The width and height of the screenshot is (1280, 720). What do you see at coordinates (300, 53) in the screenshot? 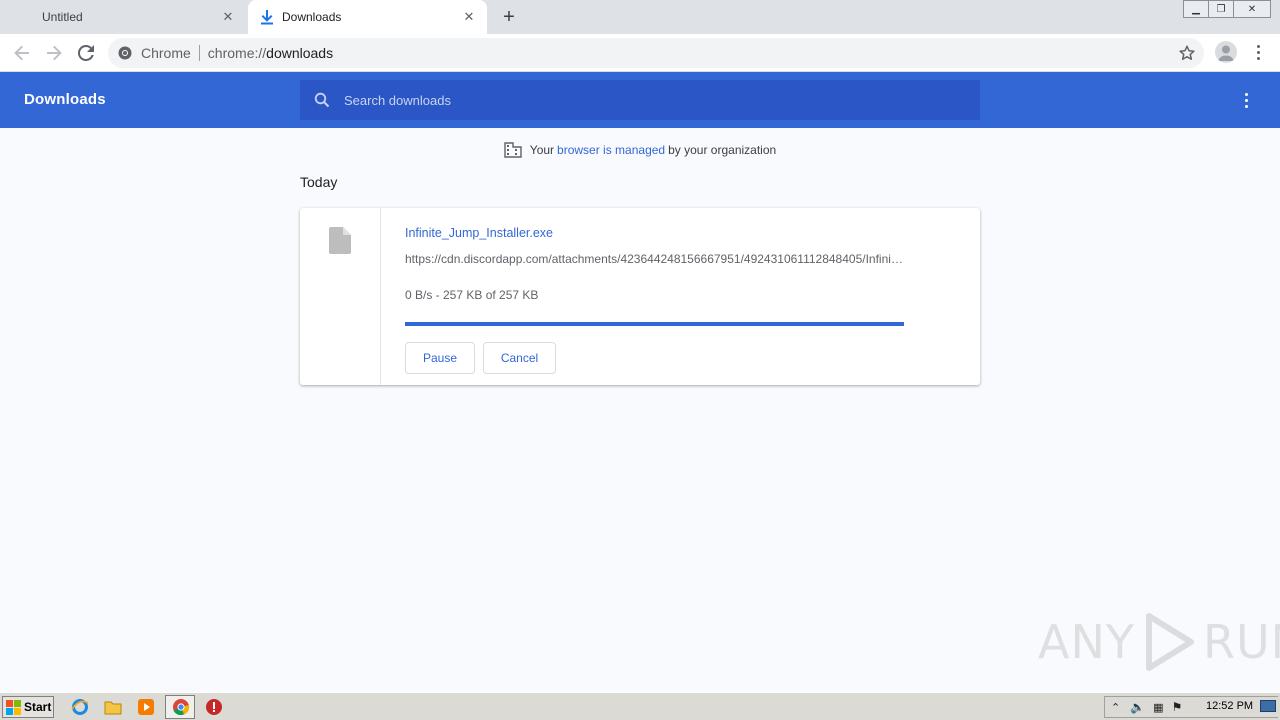
I see `url-path: downloads` at bounding box center [300, 53].